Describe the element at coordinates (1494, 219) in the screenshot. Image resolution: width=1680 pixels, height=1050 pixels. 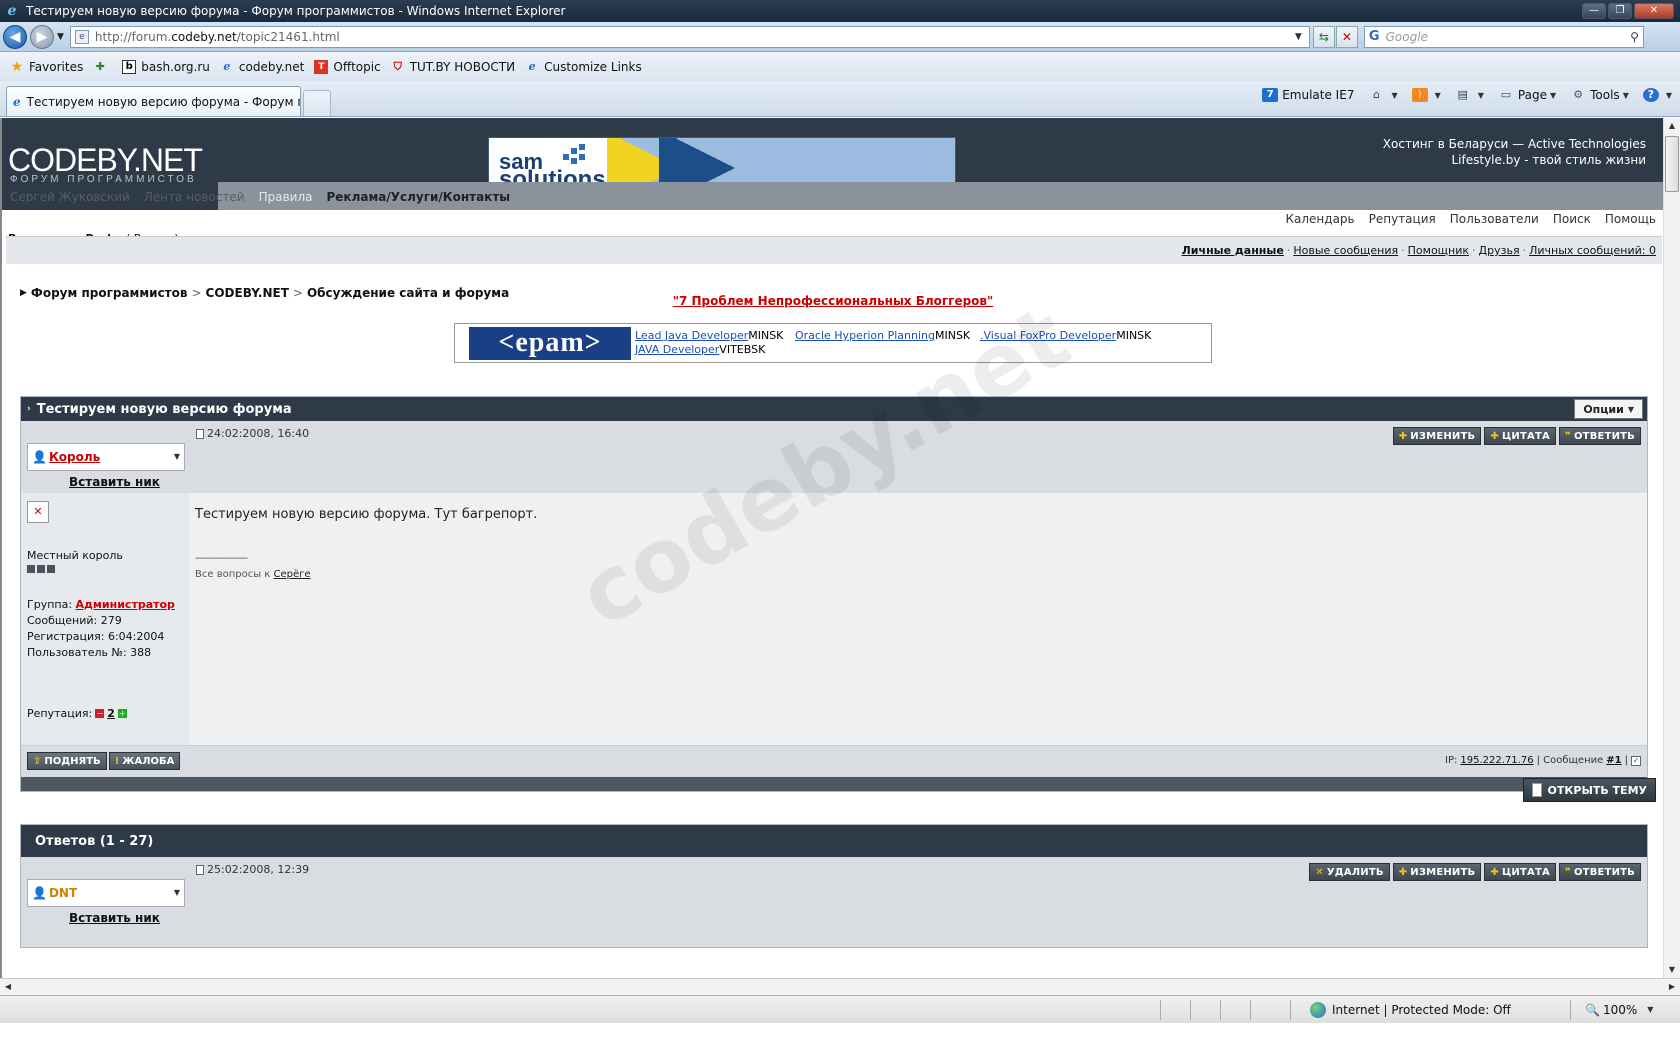
I see `nav-users: Пользователи` at that location.